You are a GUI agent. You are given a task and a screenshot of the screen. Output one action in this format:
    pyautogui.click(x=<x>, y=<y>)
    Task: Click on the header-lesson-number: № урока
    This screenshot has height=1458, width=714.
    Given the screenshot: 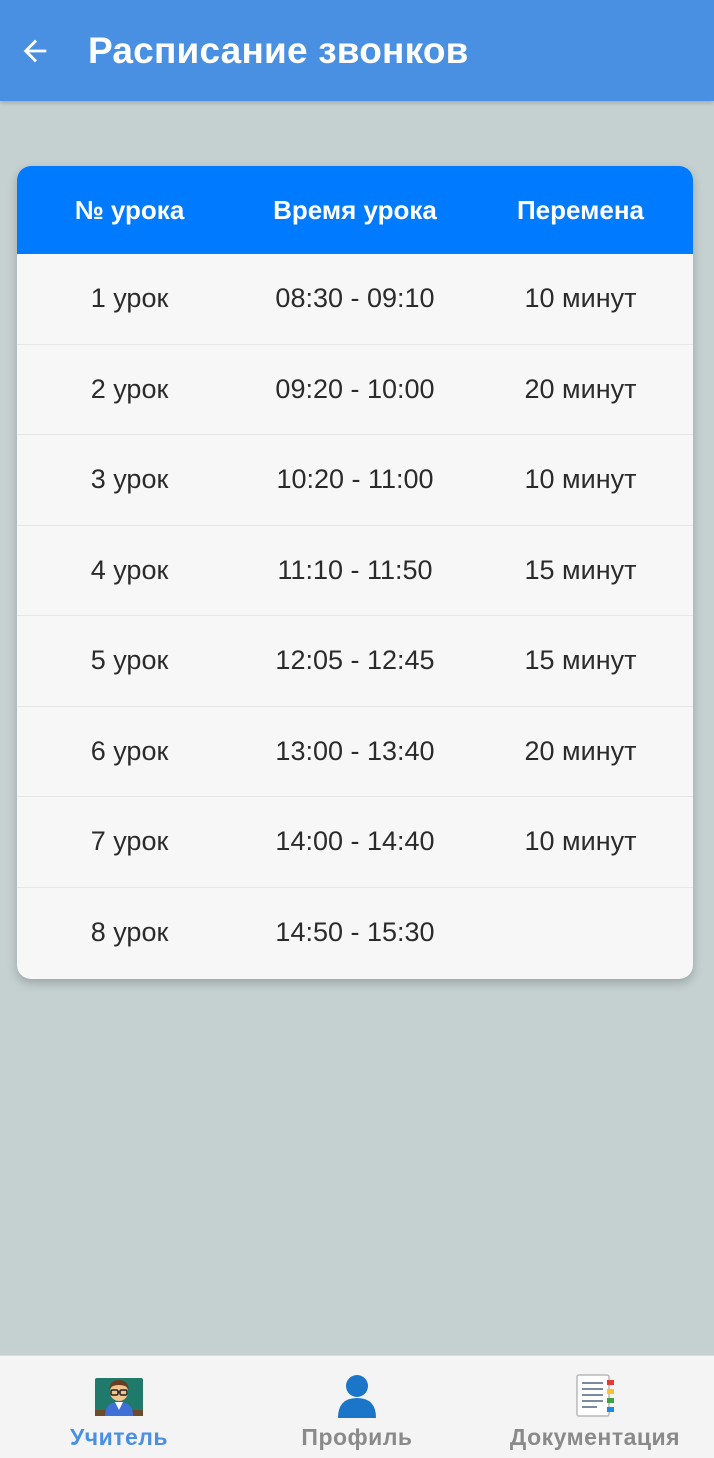 What is the action you would take?
    pyautogui.click(x=129, y=209)
    